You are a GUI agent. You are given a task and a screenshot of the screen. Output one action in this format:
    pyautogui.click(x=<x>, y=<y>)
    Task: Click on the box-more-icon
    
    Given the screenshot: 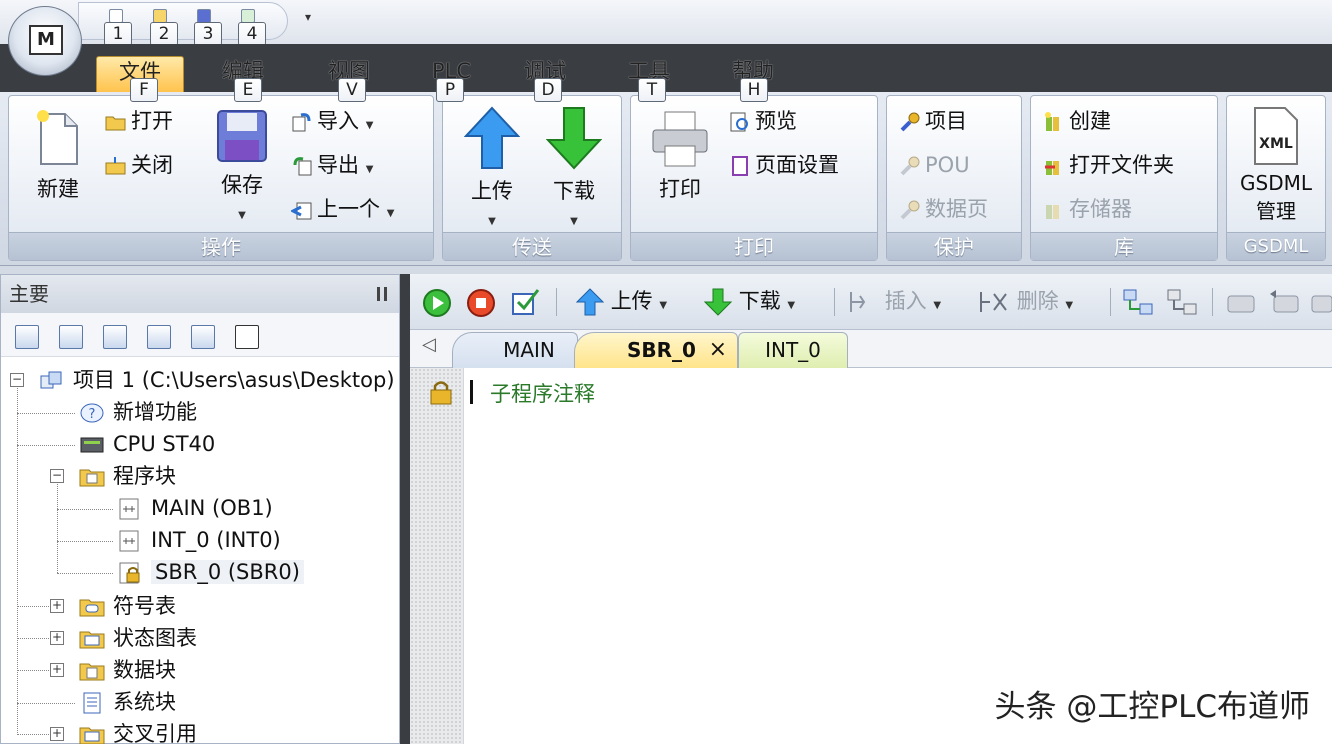 What is the action you would take?
    pyautogui.click(x=1321, y=303)
    